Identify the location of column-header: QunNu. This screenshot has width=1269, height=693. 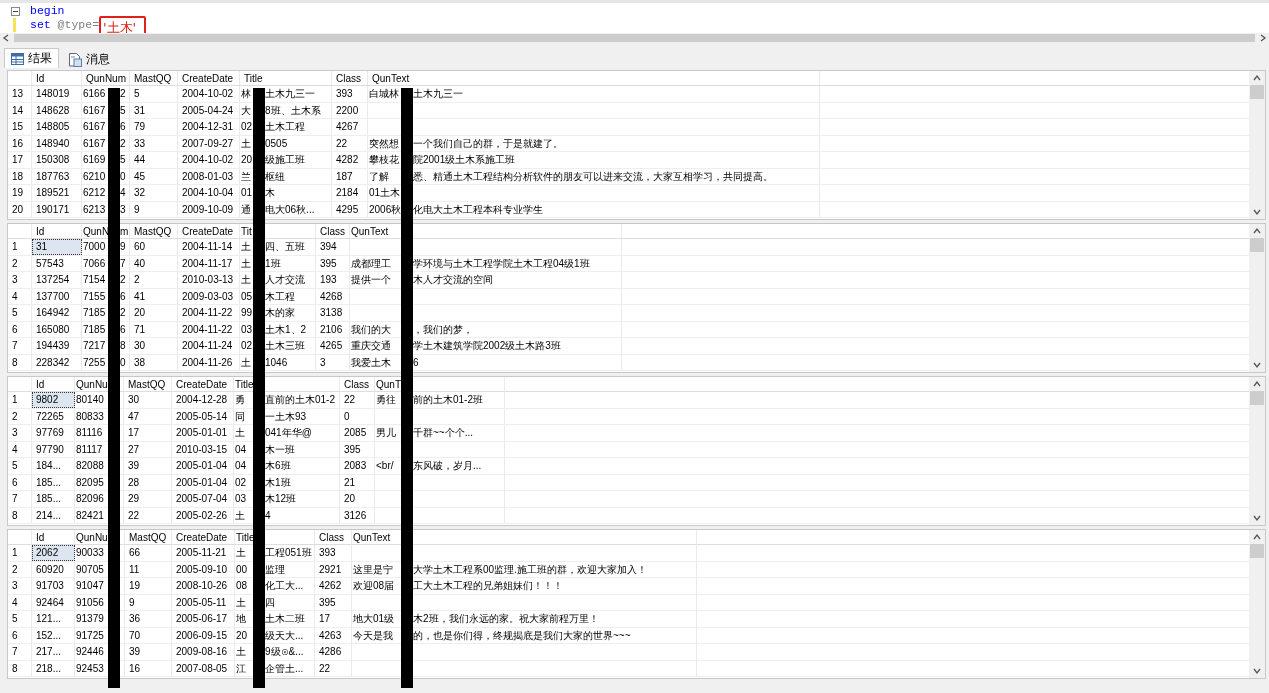
(91, 385).